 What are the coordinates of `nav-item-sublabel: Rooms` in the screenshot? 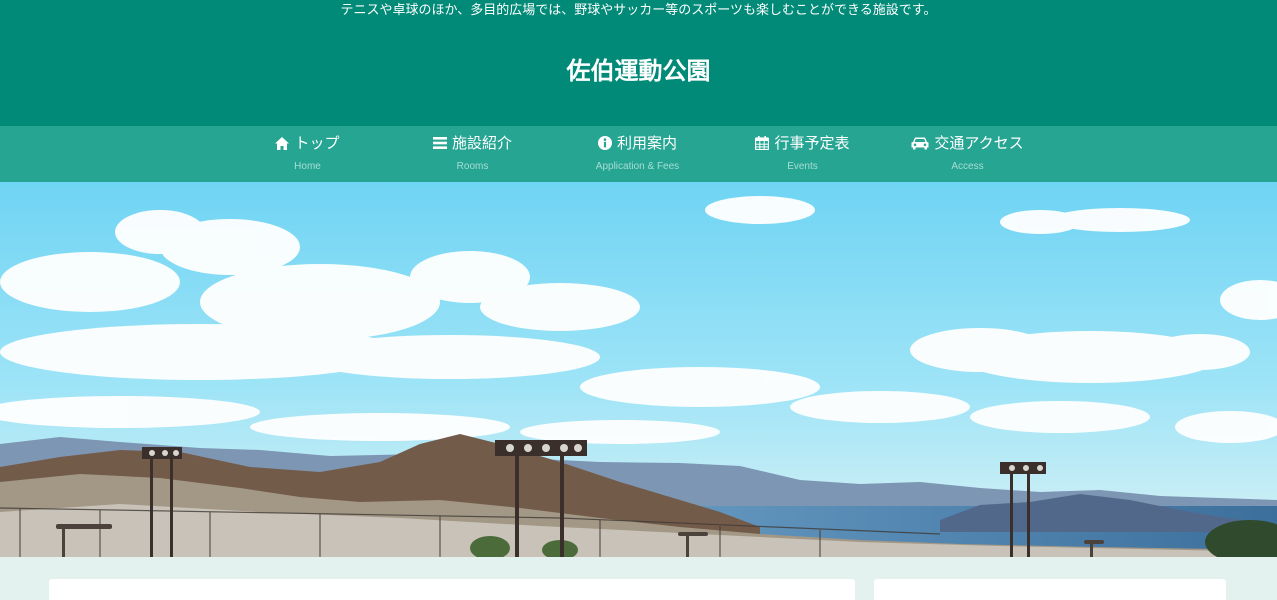 It's located at (472, 166).